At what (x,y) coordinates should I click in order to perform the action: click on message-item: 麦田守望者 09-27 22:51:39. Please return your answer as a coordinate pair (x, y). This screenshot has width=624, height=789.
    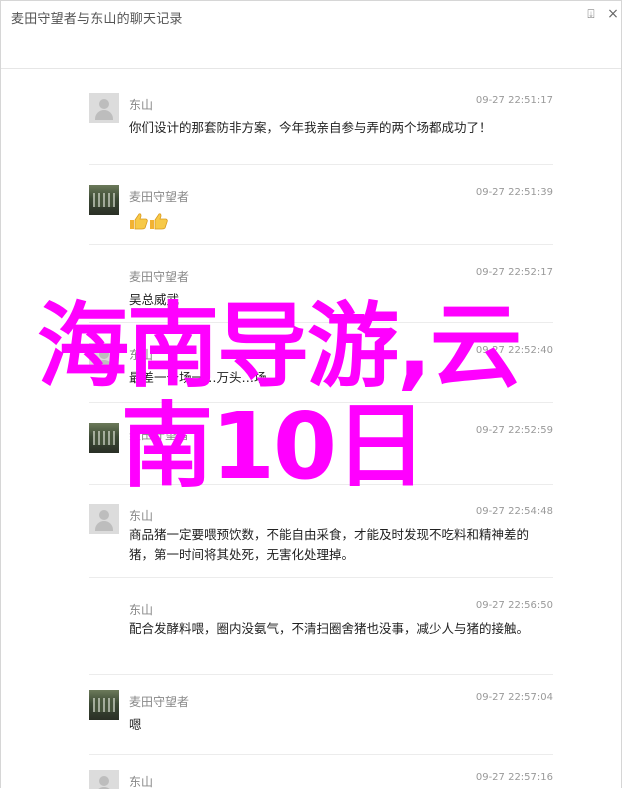
    Looking at the image, I should click on (321, 207).